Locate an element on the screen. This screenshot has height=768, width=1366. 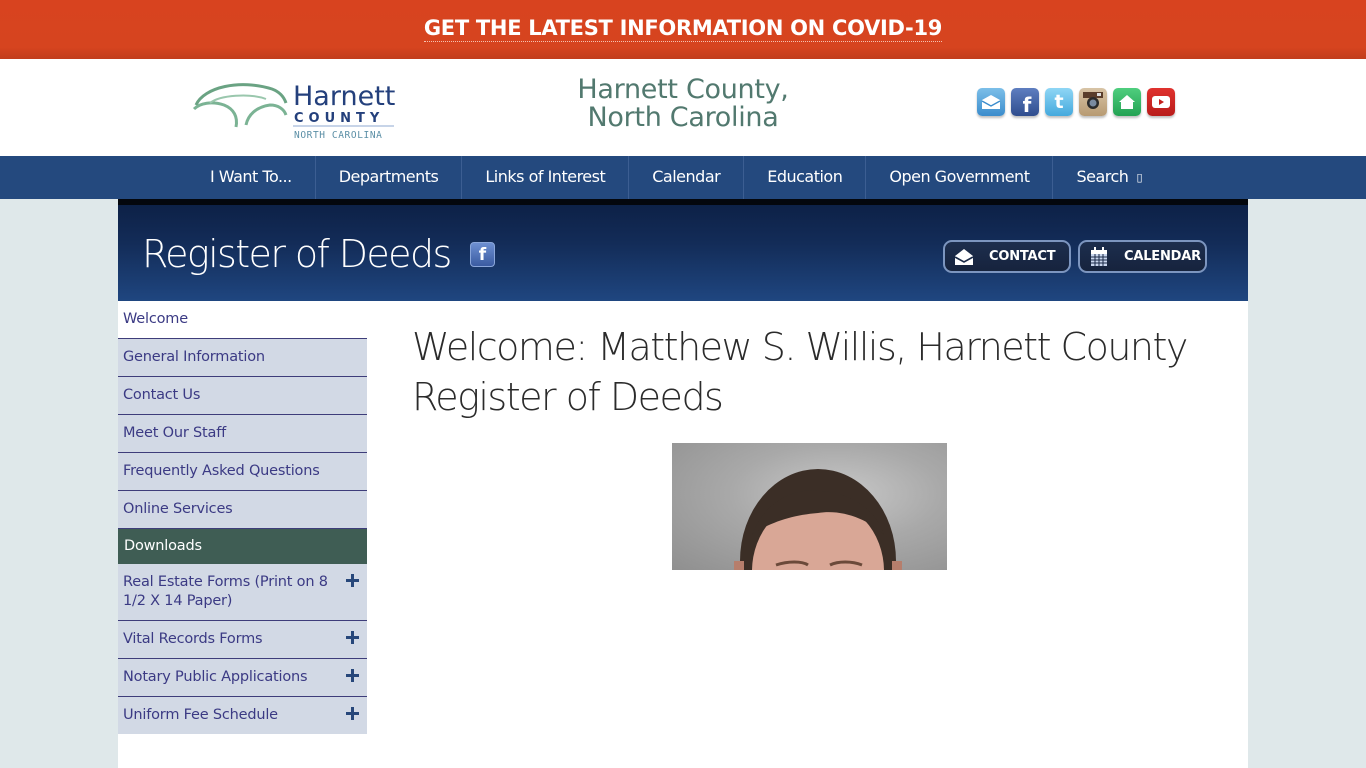
nav-departments: Departments is located at coordinates (389, 177).